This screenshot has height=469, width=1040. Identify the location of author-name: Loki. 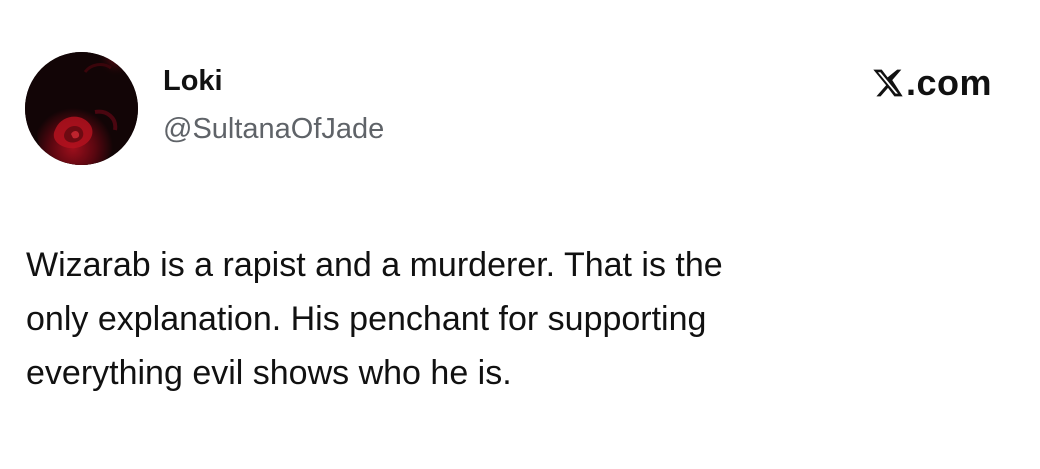
(193, 81).